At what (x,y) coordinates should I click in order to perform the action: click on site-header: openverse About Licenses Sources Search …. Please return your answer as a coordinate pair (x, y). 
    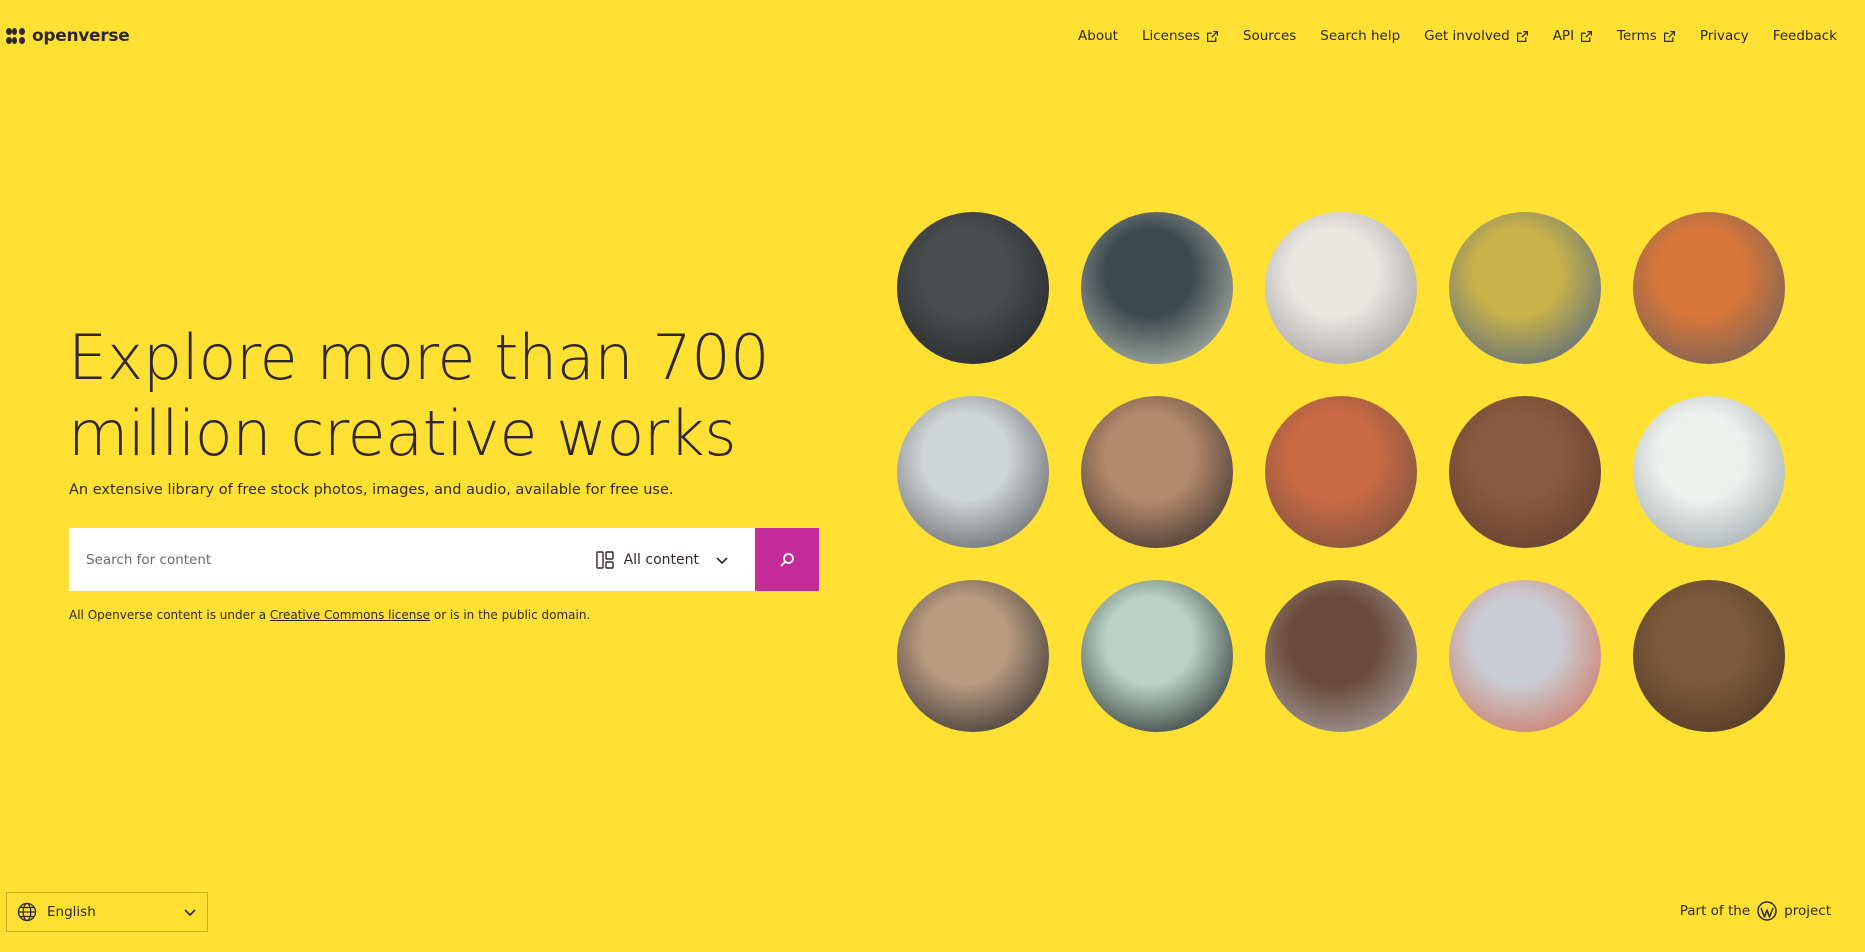
    Looking at the image, I should click on (932, 36).